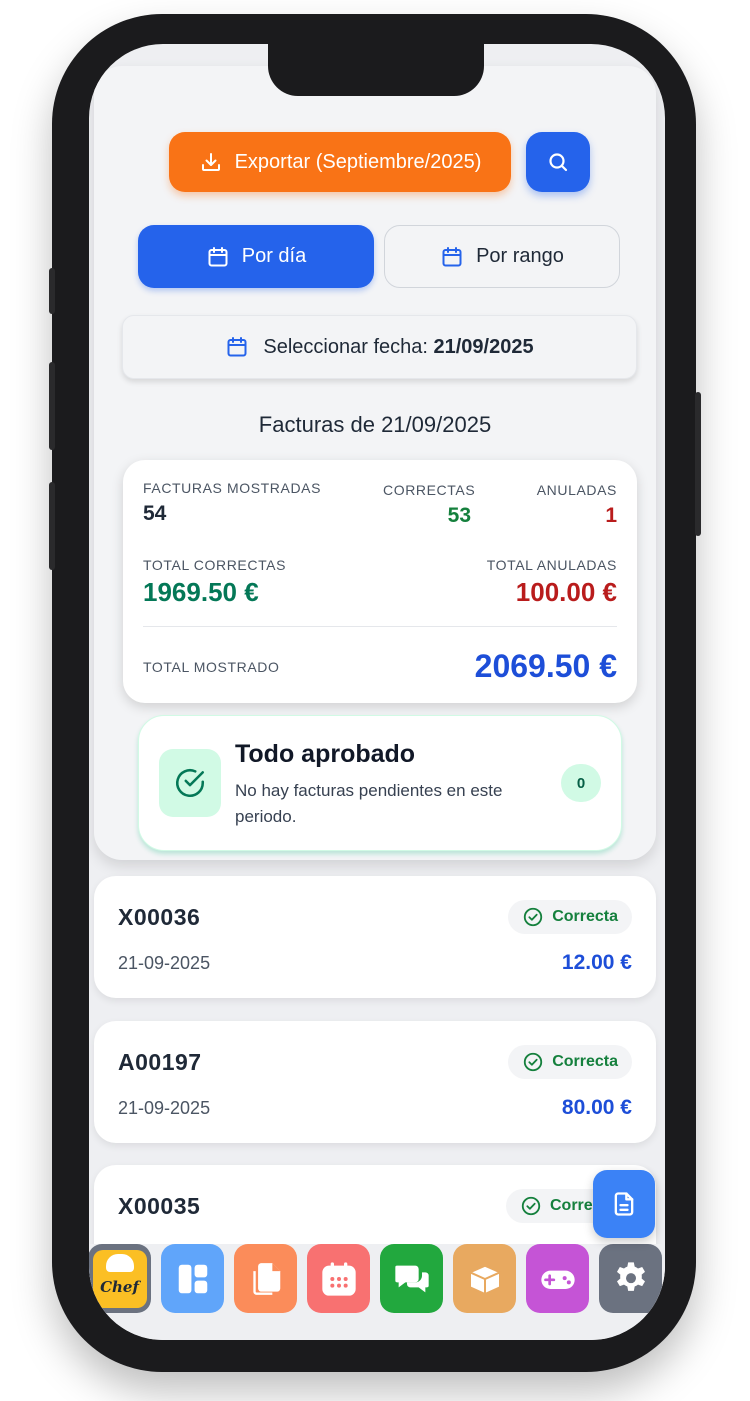  Describe the element at coordinates (160, 1062) in the screenshot. I see `invoice-id: A00197` at that location.